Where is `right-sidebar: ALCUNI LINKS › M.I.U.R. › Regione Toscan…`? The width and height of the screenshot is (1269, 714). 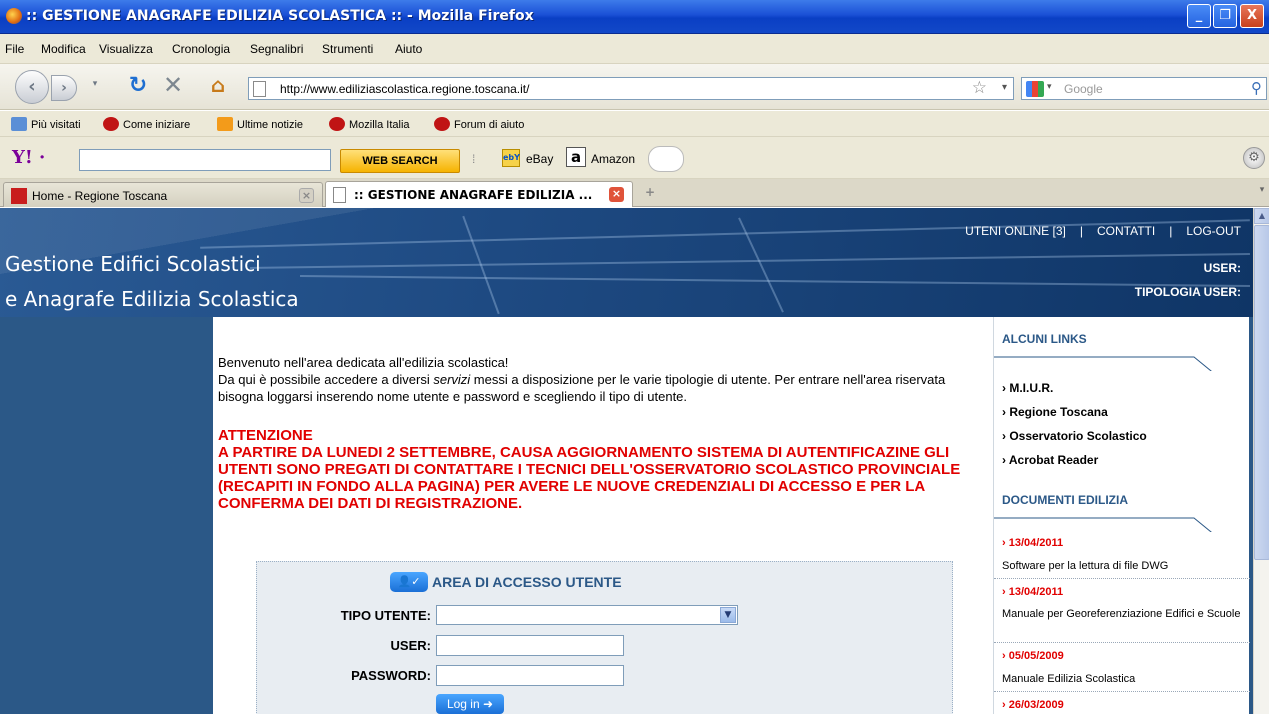 right-sidebar: ALCUNI LINKS › M.I.U.R. › Regione Toscan… is located at coordinates (1123, 515).